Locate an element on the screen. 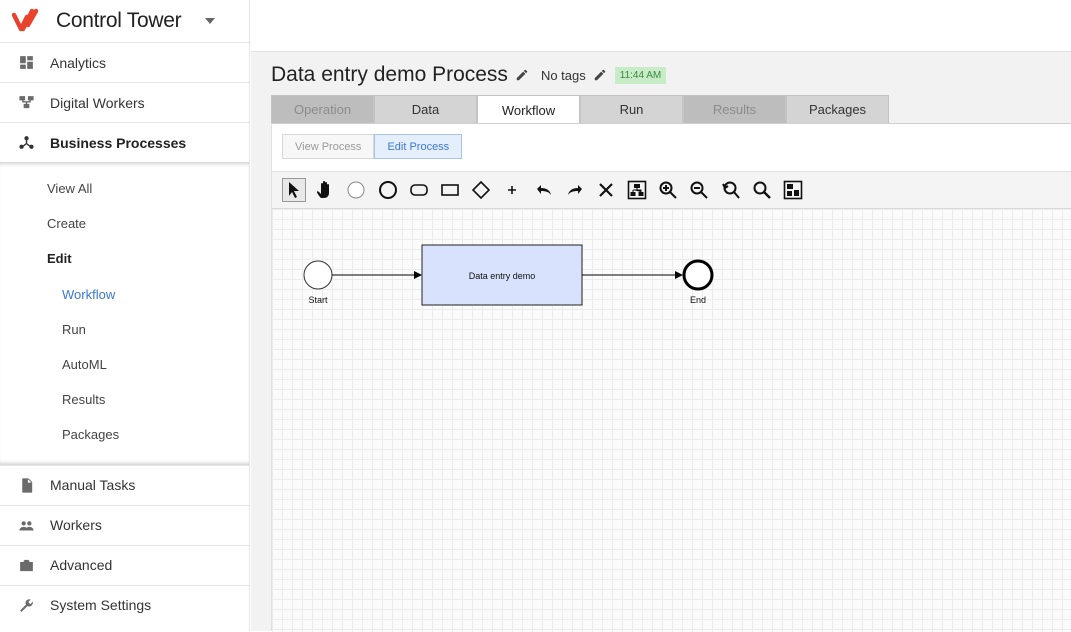 This screenshot has width=1071, height=632. redo-button is located at coordinates (575, 190).